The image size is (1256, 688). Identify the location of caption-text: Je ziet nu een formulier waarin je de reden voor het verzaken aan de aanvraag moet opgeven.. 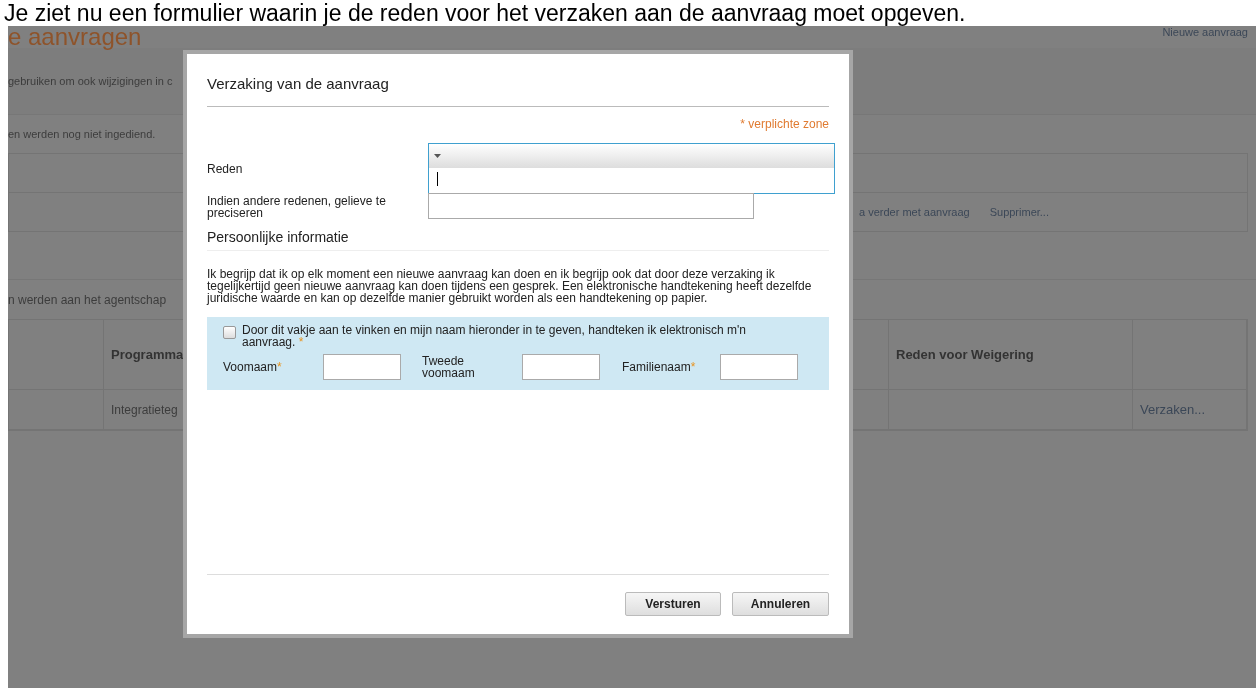
(485, 13).